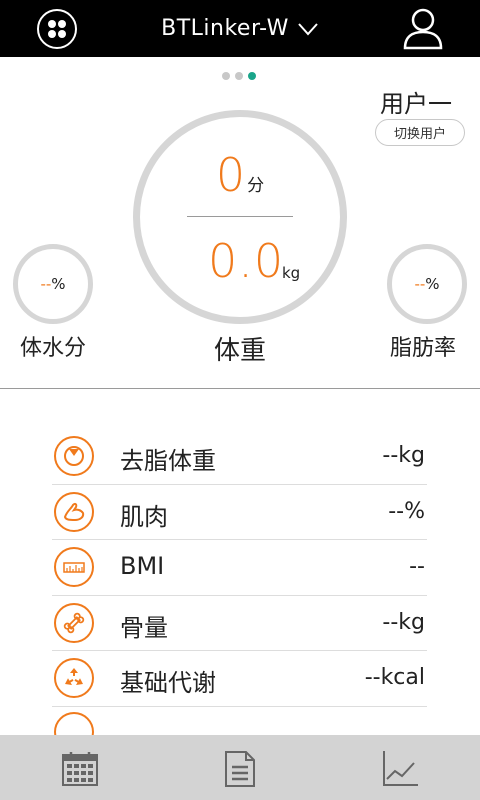 Image resolution: width=480 pixels, height=800 pixels. Describe the element at coordinates (406, 511) in the screenshot. I see `metric-value: --%` at that location.